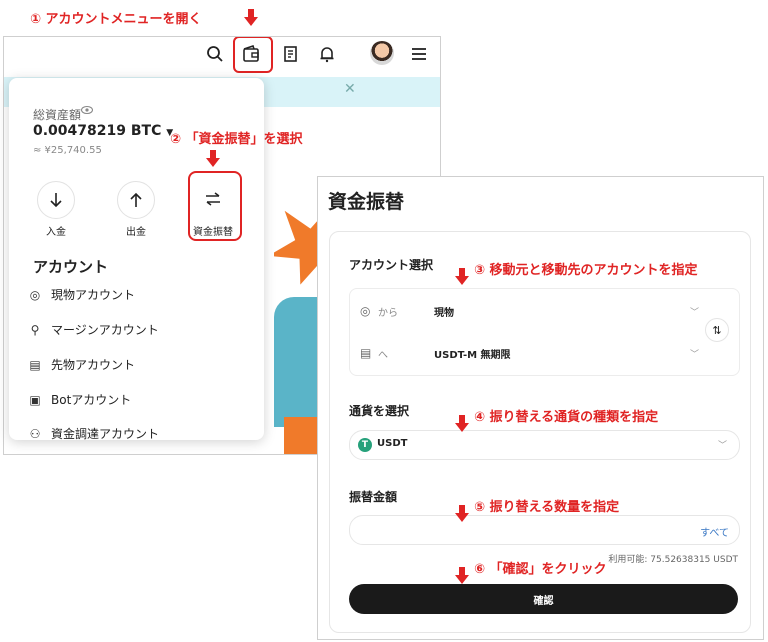 Image resolution: width=768 pixels, height=642 pixels. What do you see at coordinates (91, 400) in the screenshot?
I see `account-item-label: Botアカウント` at bounding box center [91, 400].